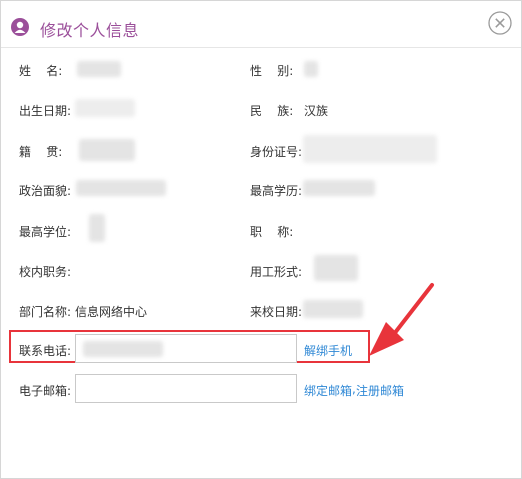 Image resolution: width=522 pixels, height=479 pixels. I want to click on gender-label: 性 别:, so click(272, 71).